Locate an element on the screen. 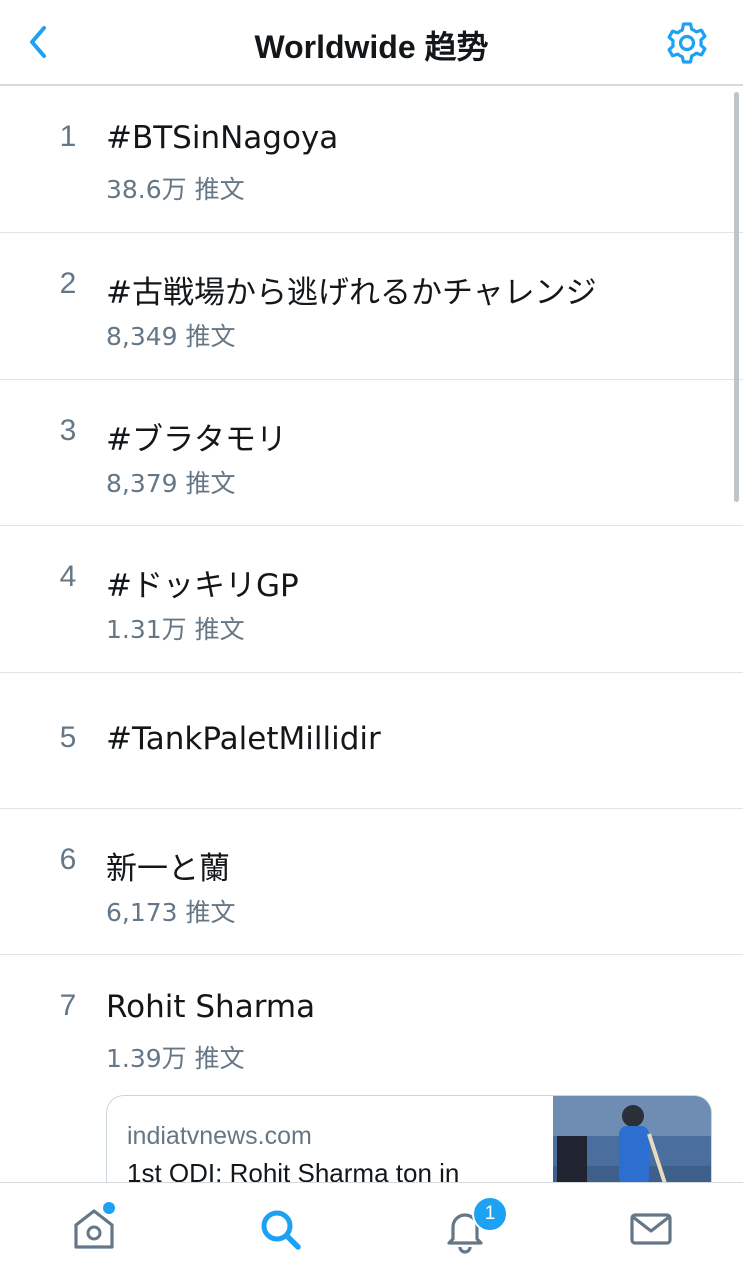 This screenshot has height=1280, width=743. trend-rank: 5 is located at coordinates (68, 737).